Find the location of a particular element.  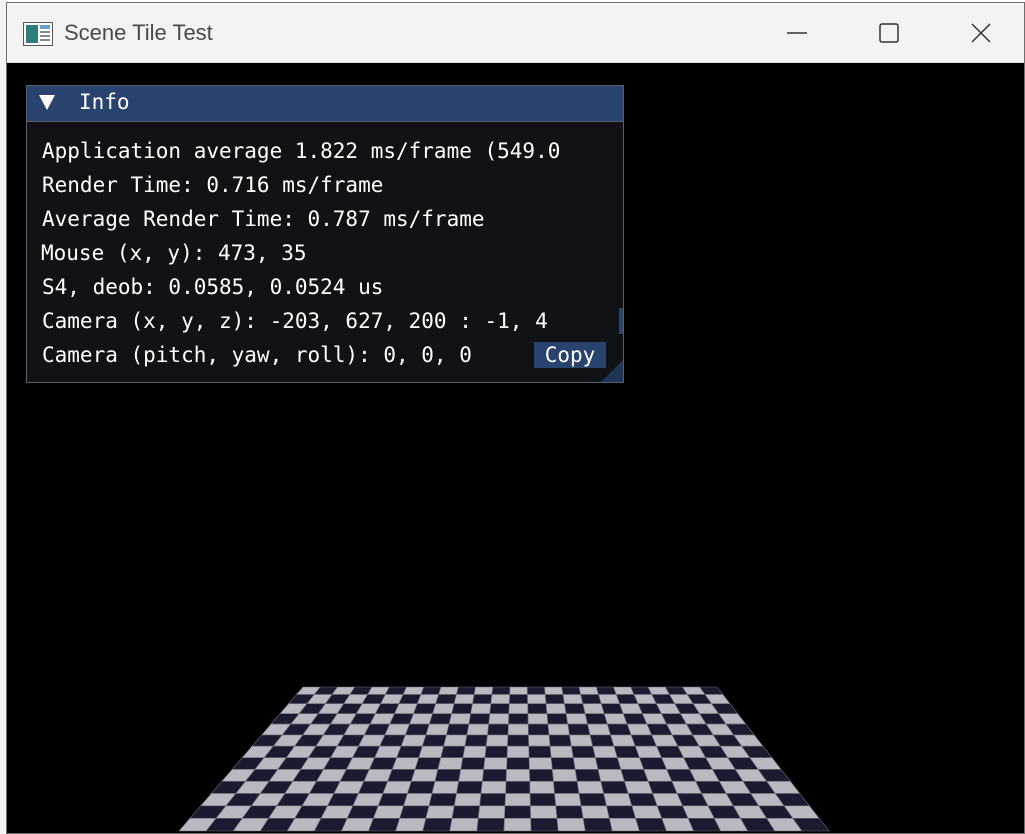

average-render-time-text: Average Render Time: 0.787 ms/frame is located at coordinates (263, 219).